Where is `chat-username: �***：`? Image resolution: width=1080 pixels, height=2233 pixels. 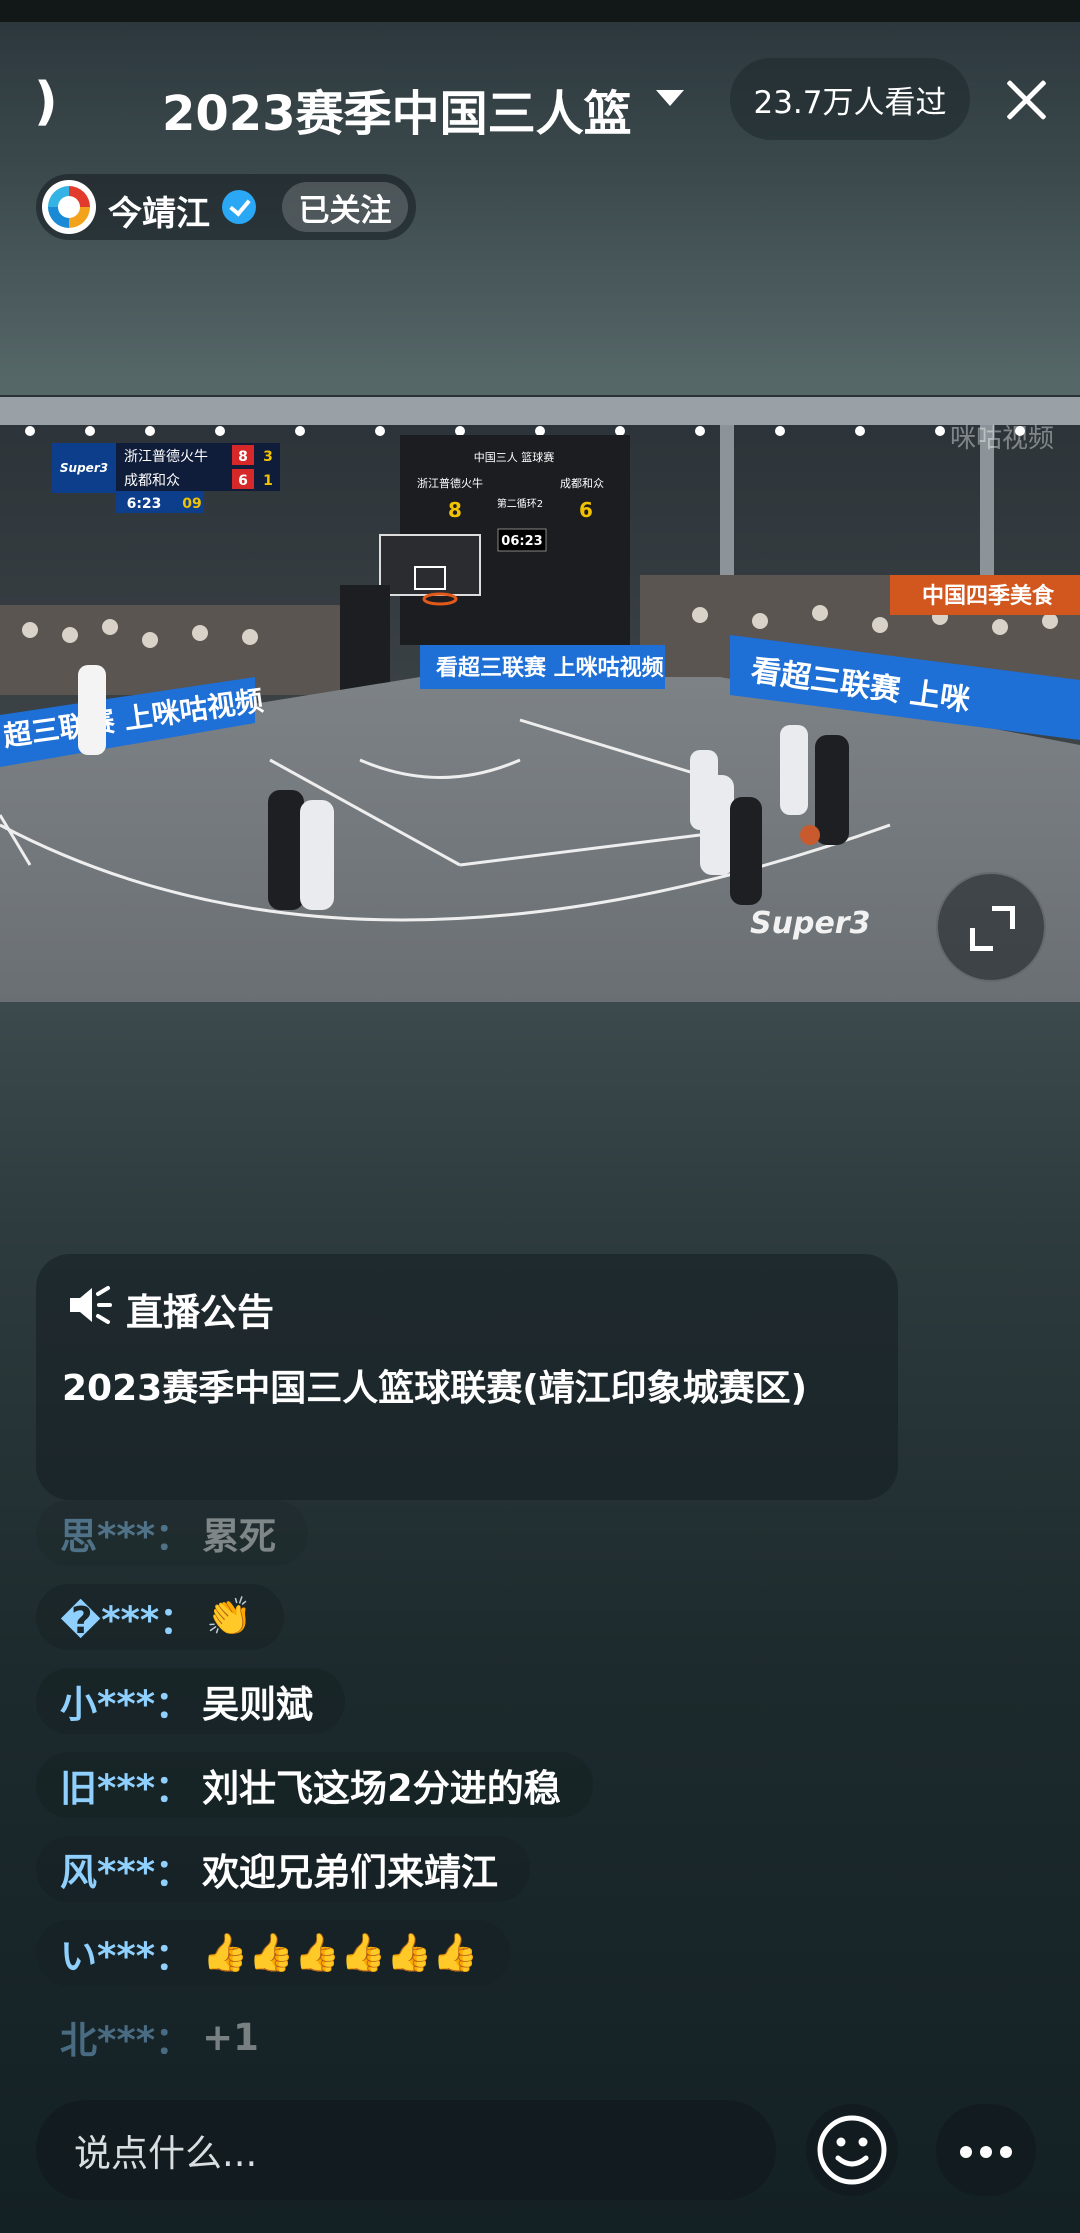 chat-username: �***： is located at coordinates (128, 1617).